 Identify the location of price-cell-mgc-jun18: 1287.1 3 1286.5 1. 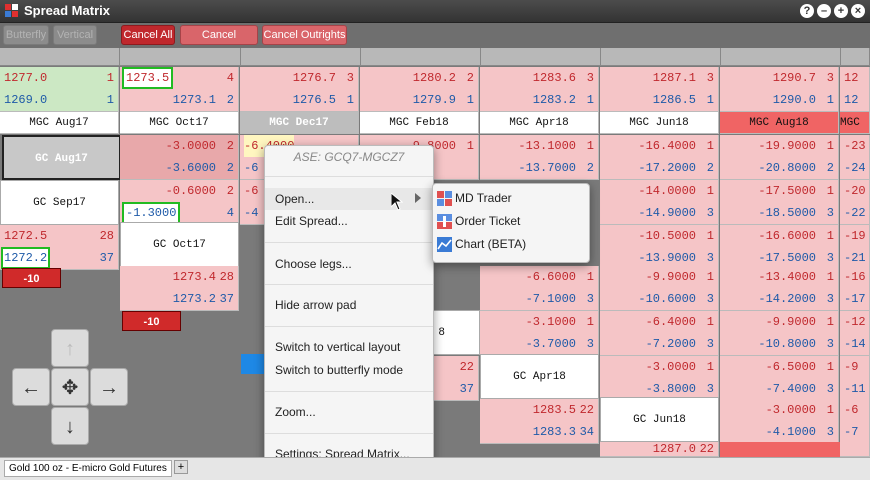
(659, 89).